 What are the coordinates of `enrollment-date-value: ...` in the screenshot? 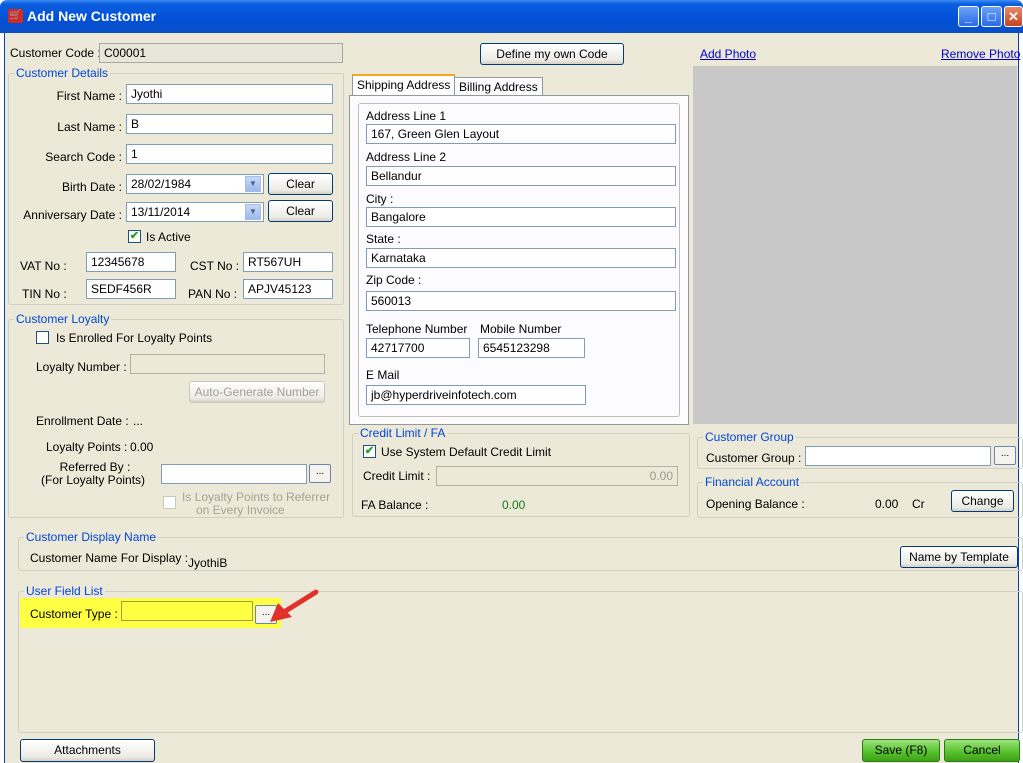 It's located at (138, 421).